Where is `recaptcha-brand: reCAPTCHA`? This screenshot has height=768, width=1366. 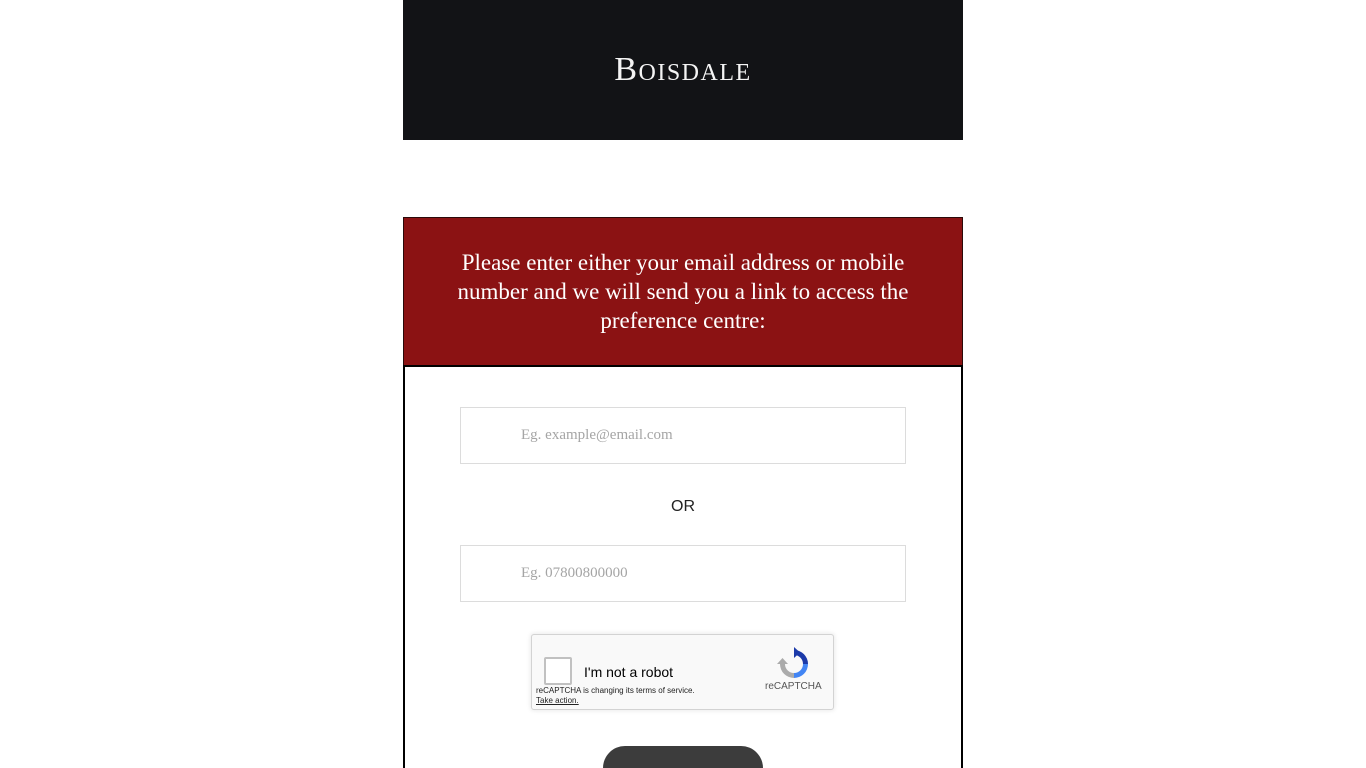 recaptcha-brand: reCAPTCHA is located at coordinates (793, 686).